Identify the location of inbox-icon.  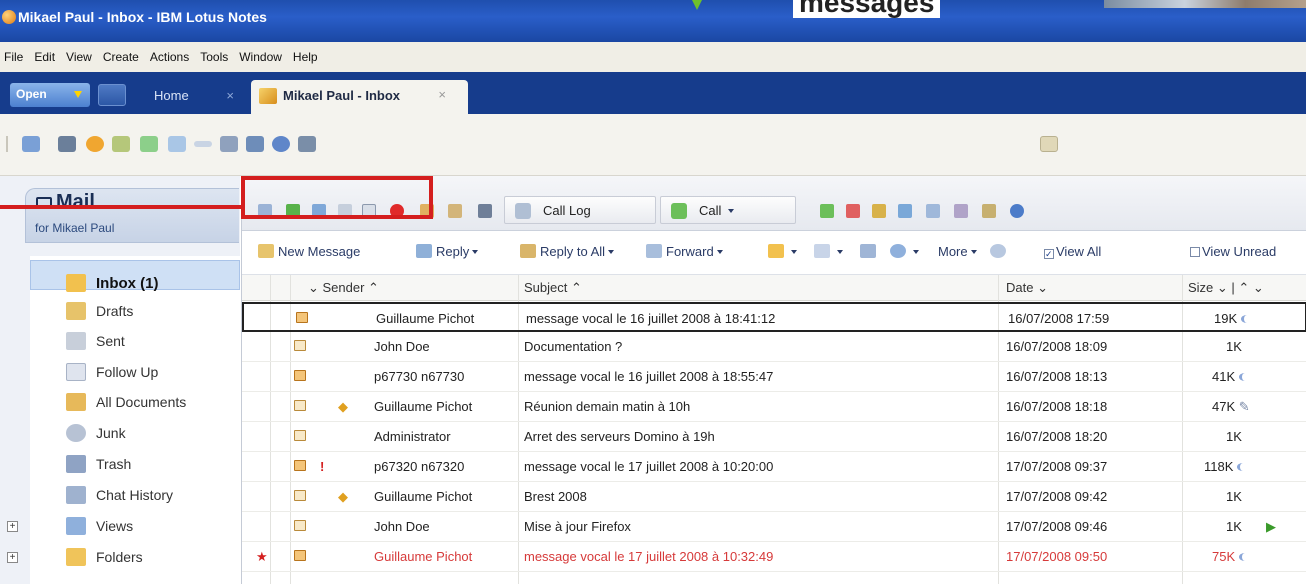
(76, 283).